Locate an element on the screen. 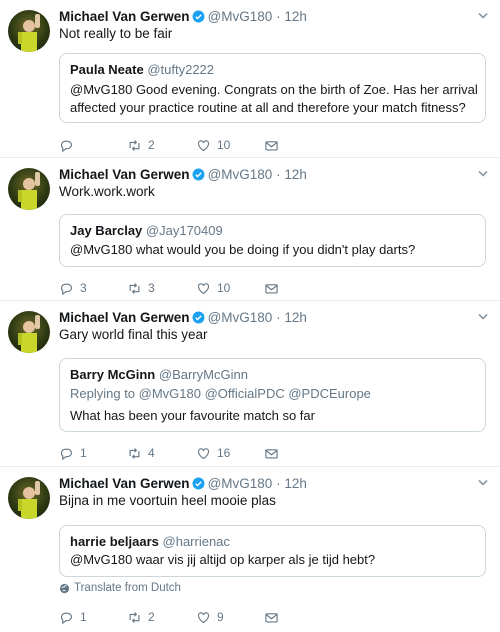 The width and height of the screenshot is (500, 632). retweet-button: 3 is located at coordinates (141, 288).